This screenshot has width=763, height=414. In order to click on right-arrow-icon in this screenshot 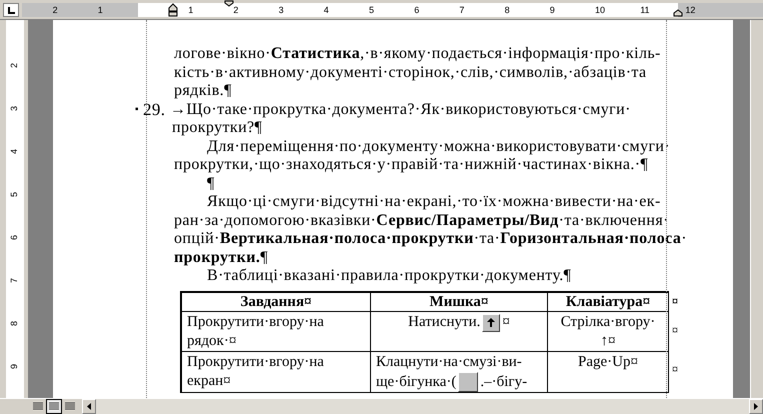, I will do `click(756, 406)`.